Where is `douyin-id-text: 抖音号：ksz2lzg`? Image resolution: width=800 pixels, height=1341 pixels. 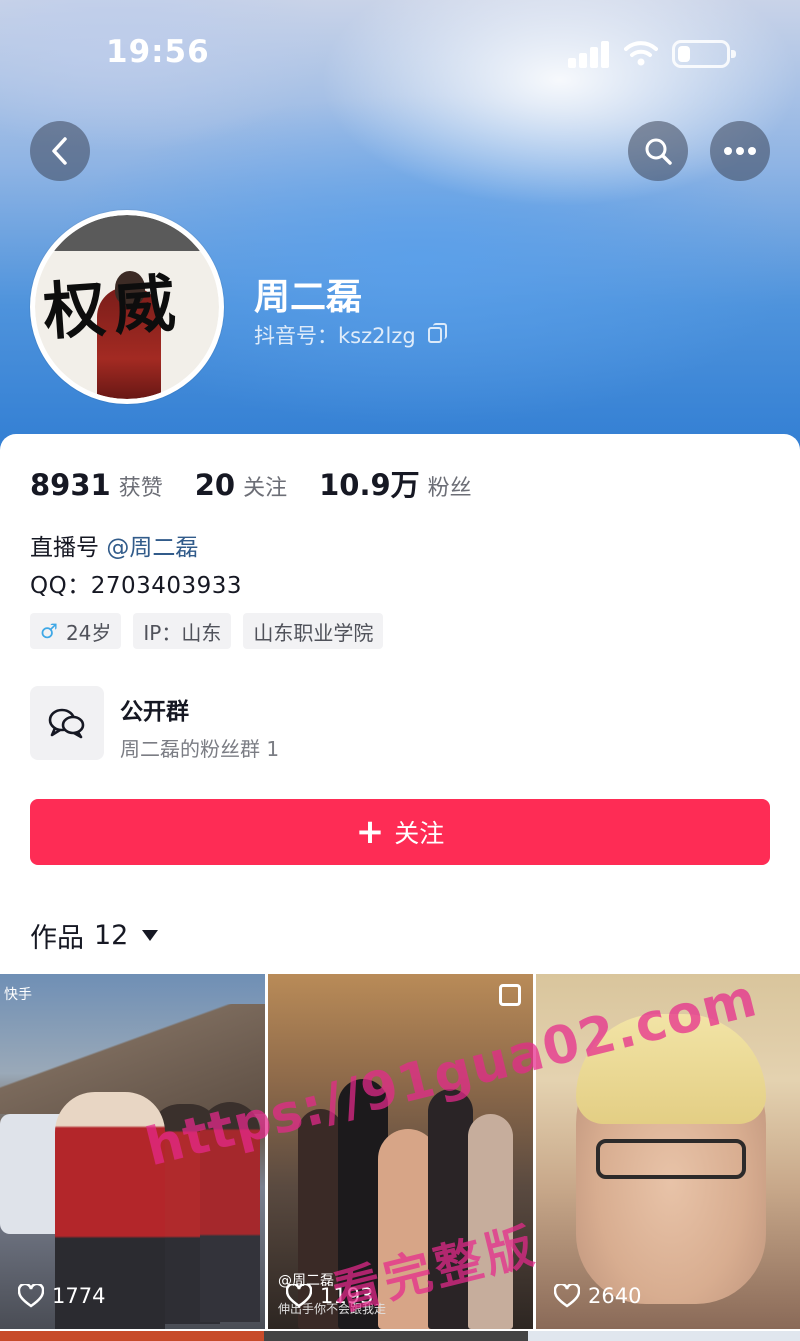 douyin-id-text: 抖音号：ksz2lzg is located at coordinates (335, 336).